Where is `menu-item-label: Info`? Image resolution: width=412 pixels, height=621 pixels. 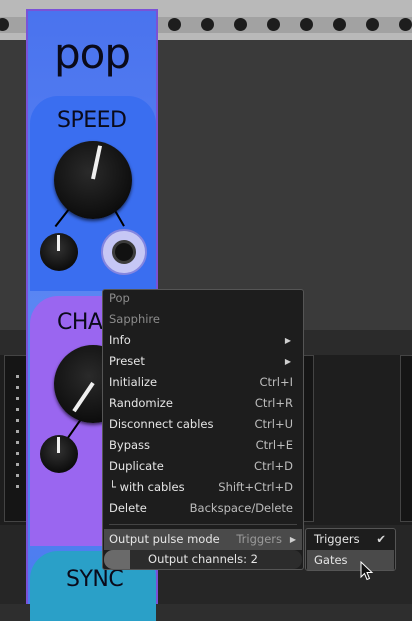 menu-item-label: Info is located at coordinates (120, 340).